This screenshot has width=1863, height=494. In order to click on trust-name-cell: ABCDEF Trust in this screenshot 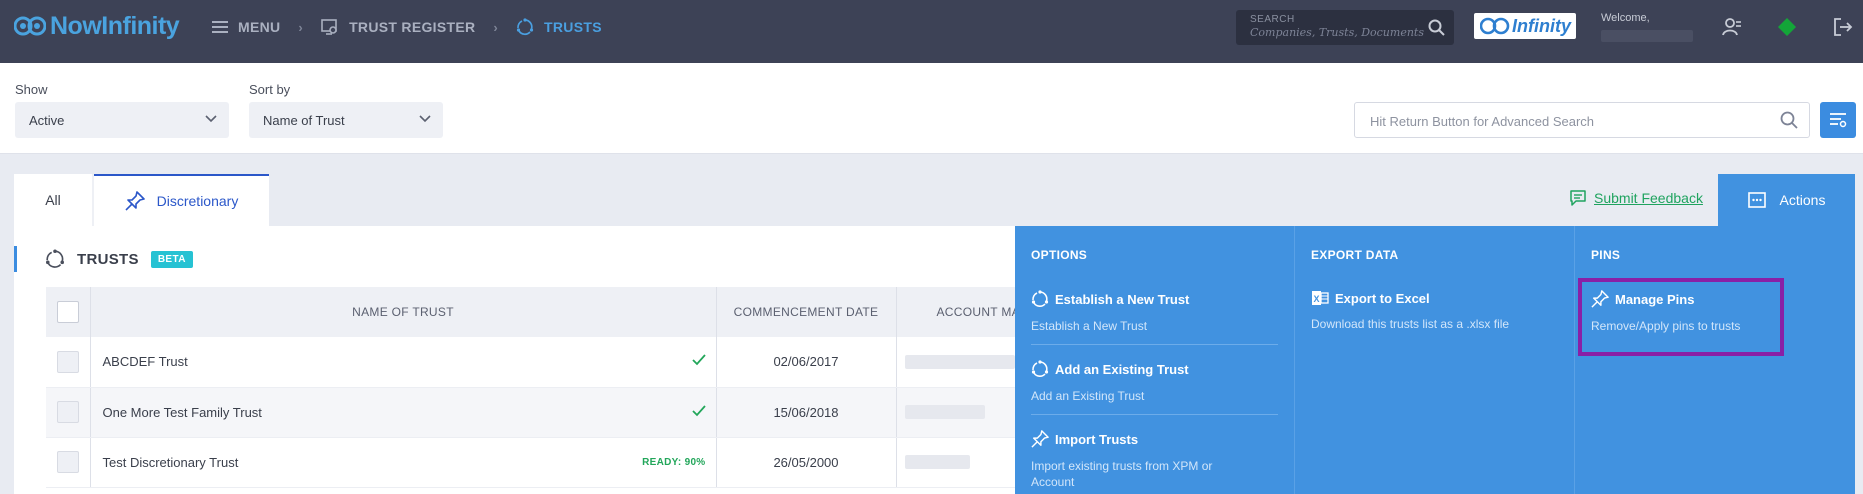, I will do `click(403, 362)`.